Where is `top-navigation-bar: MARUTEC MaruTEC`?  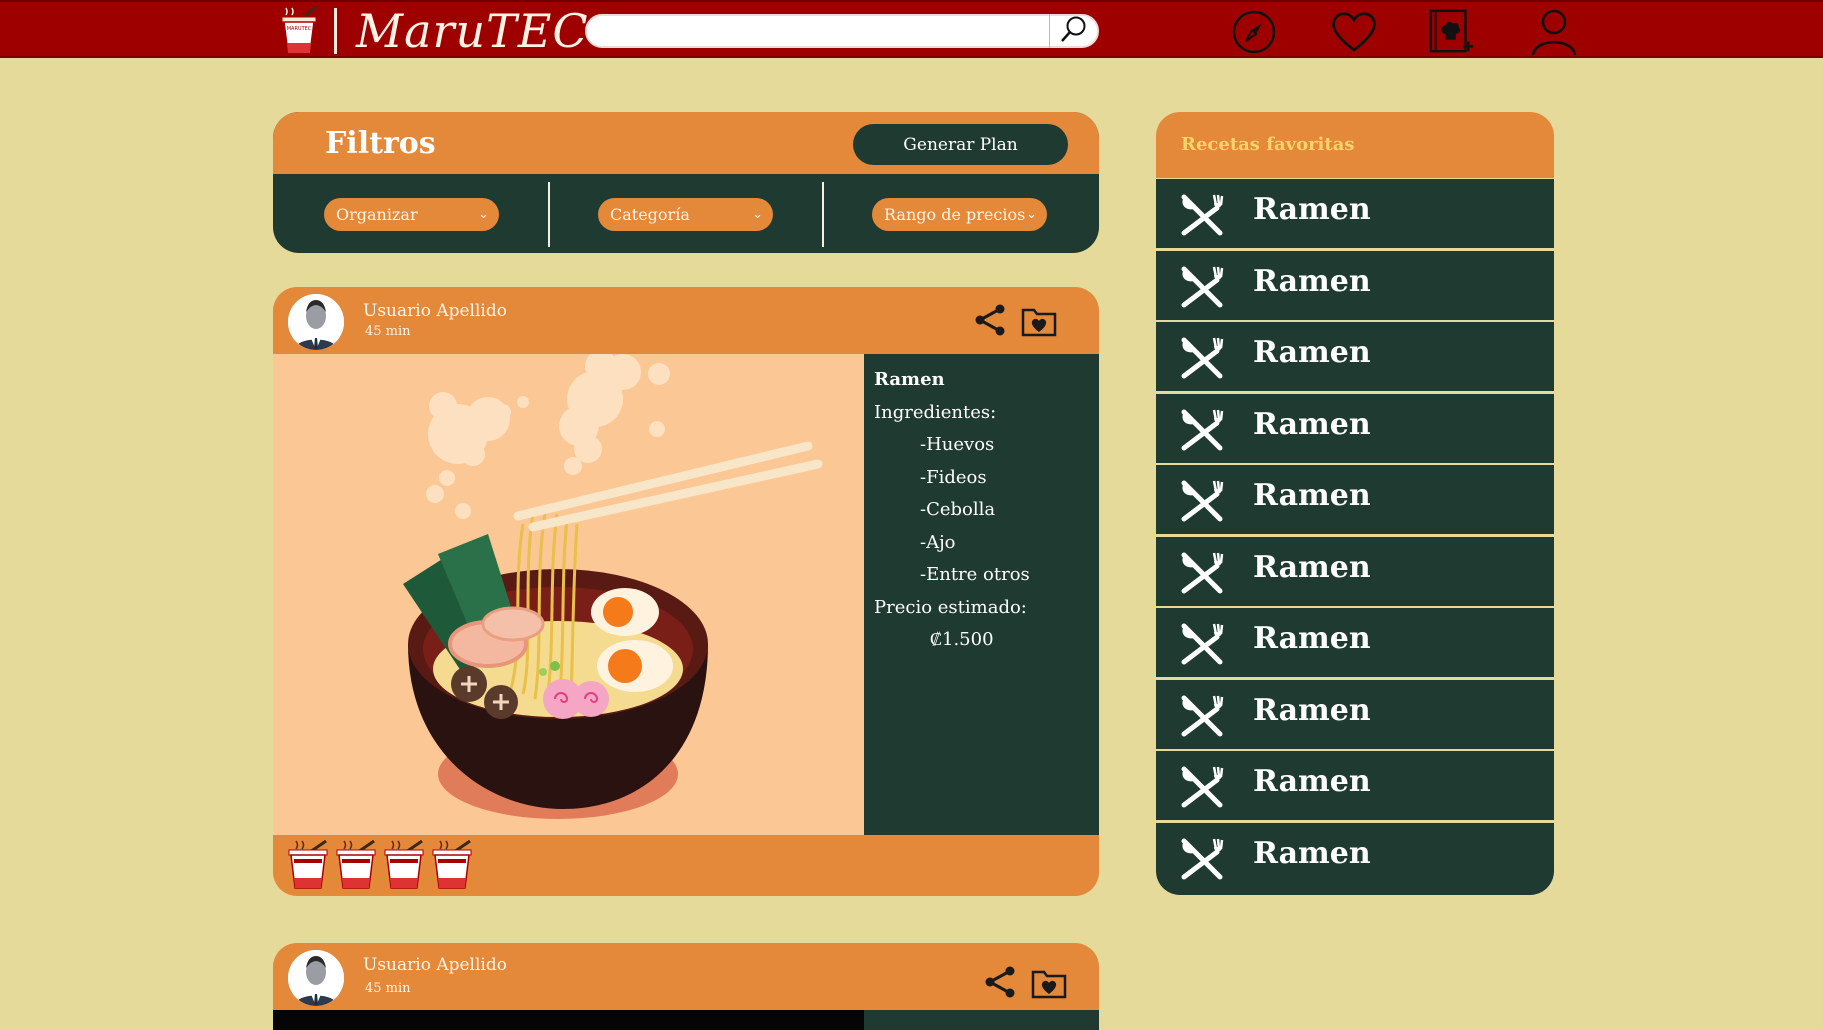
top-navigation-bar: MARUTEC MaruTEC is located at coordinates (911, 29).